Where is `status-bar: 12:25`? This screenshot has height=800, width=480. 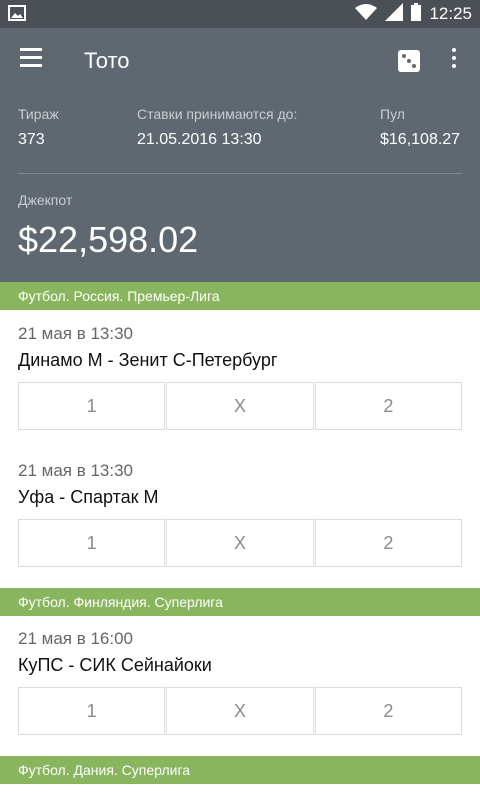 status-bar: 12:25 is located at coordinates (240, 14).